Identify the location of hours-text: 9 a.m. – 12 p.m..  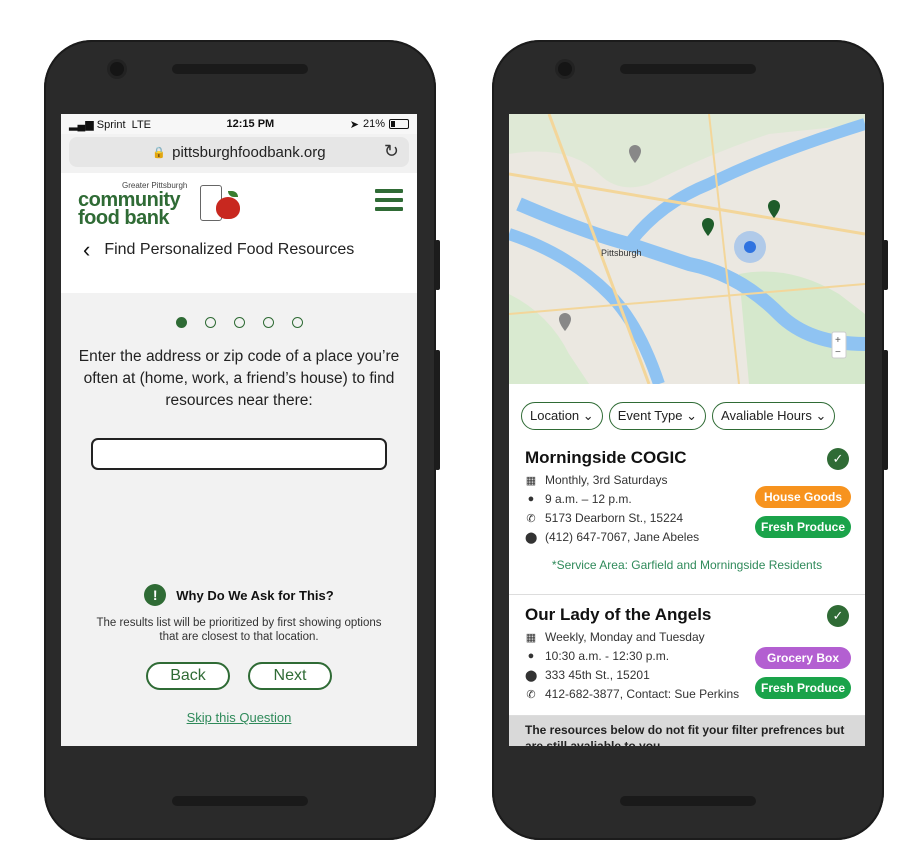
(588, 499).